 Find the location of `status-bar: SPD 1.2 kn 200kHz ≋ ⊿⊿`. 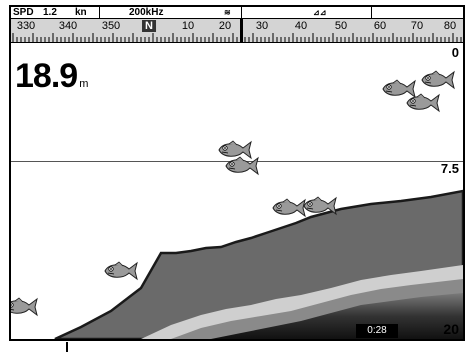

status-bar: SPD 1.2 kn 200kHz ≋ ⊿⊿ is located at coordinates (237, 13).